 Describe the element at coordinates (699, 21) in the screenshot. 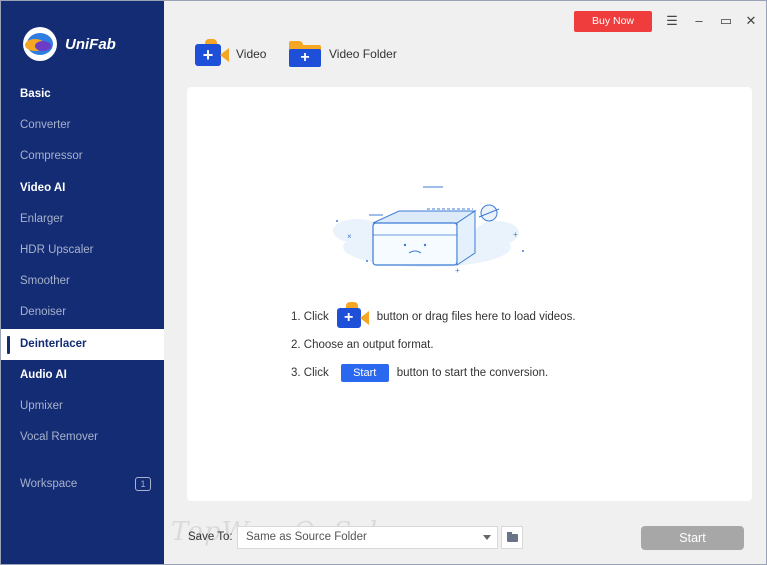

I see `minimize-icon: –` at that location.